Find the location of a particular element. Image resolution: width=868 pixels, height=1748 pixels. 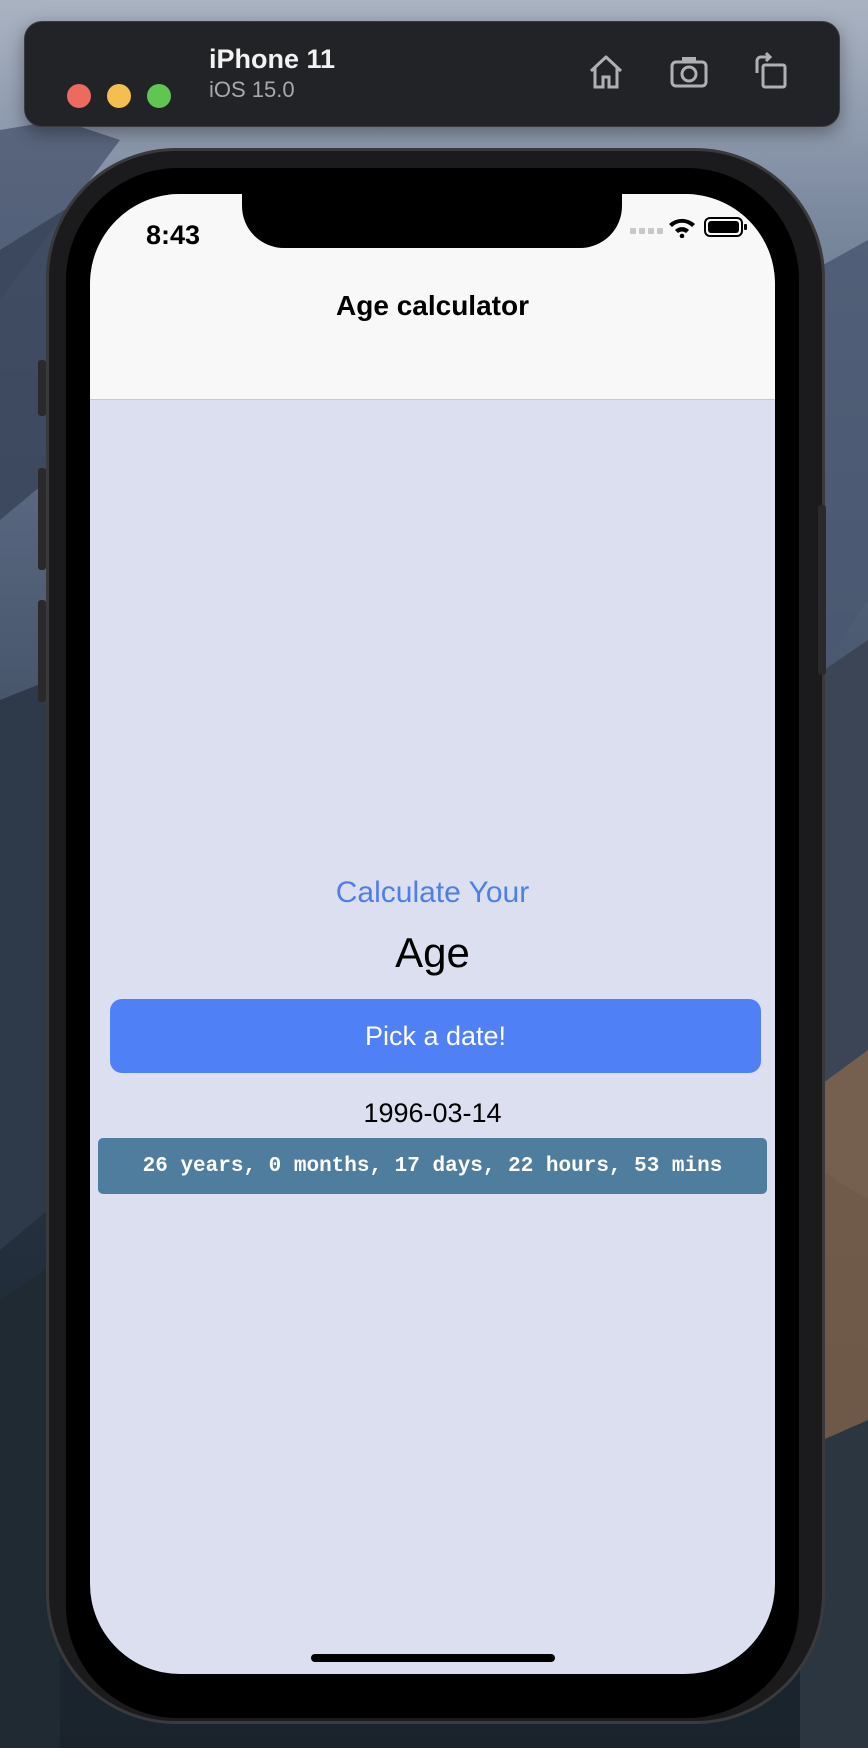

zoom-window-button is located at coordinates (159, 96).